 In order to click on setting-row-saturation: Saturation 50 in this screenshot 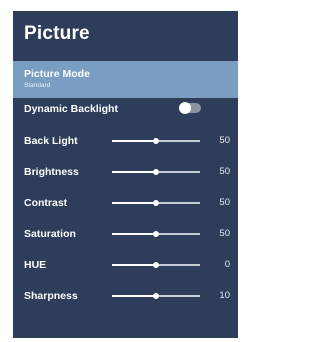, I will do `click(125, 234)`.